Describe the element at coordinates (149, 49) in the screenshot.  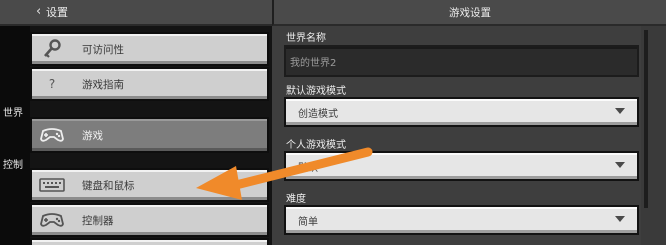
I see `sidebar-item-accessibility: 可访问性` at that location.